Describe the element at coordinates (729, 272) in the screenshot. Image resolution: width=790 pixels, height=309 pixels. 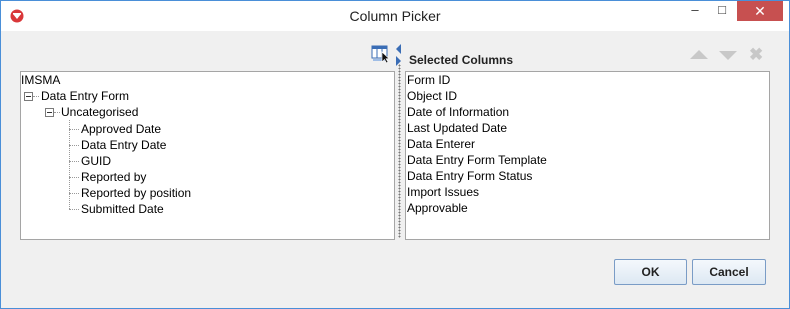
I see `cancel-button: Cancel` at that location.